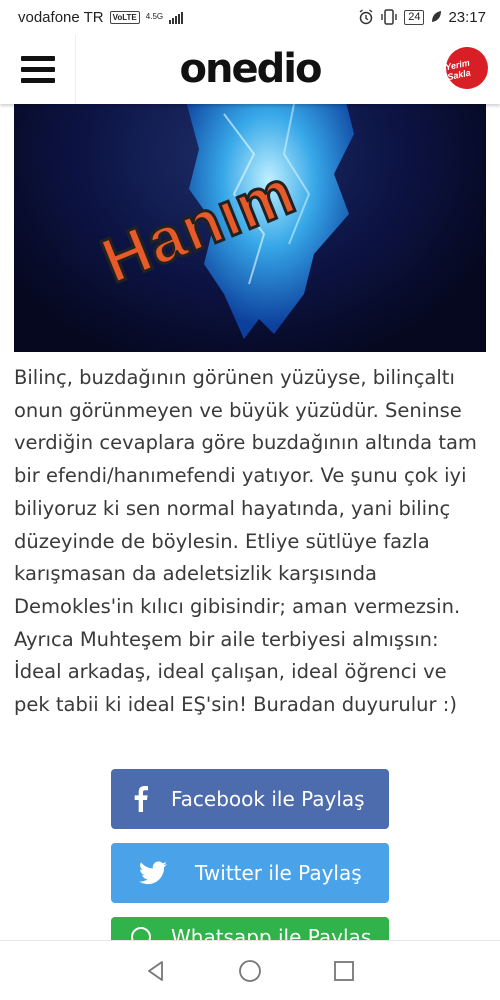 Image resolution: width=500 pixels, height=1000 pixels. I want to click on yerim-sakla-badge: Yerim Sakla, so click(467, 68).